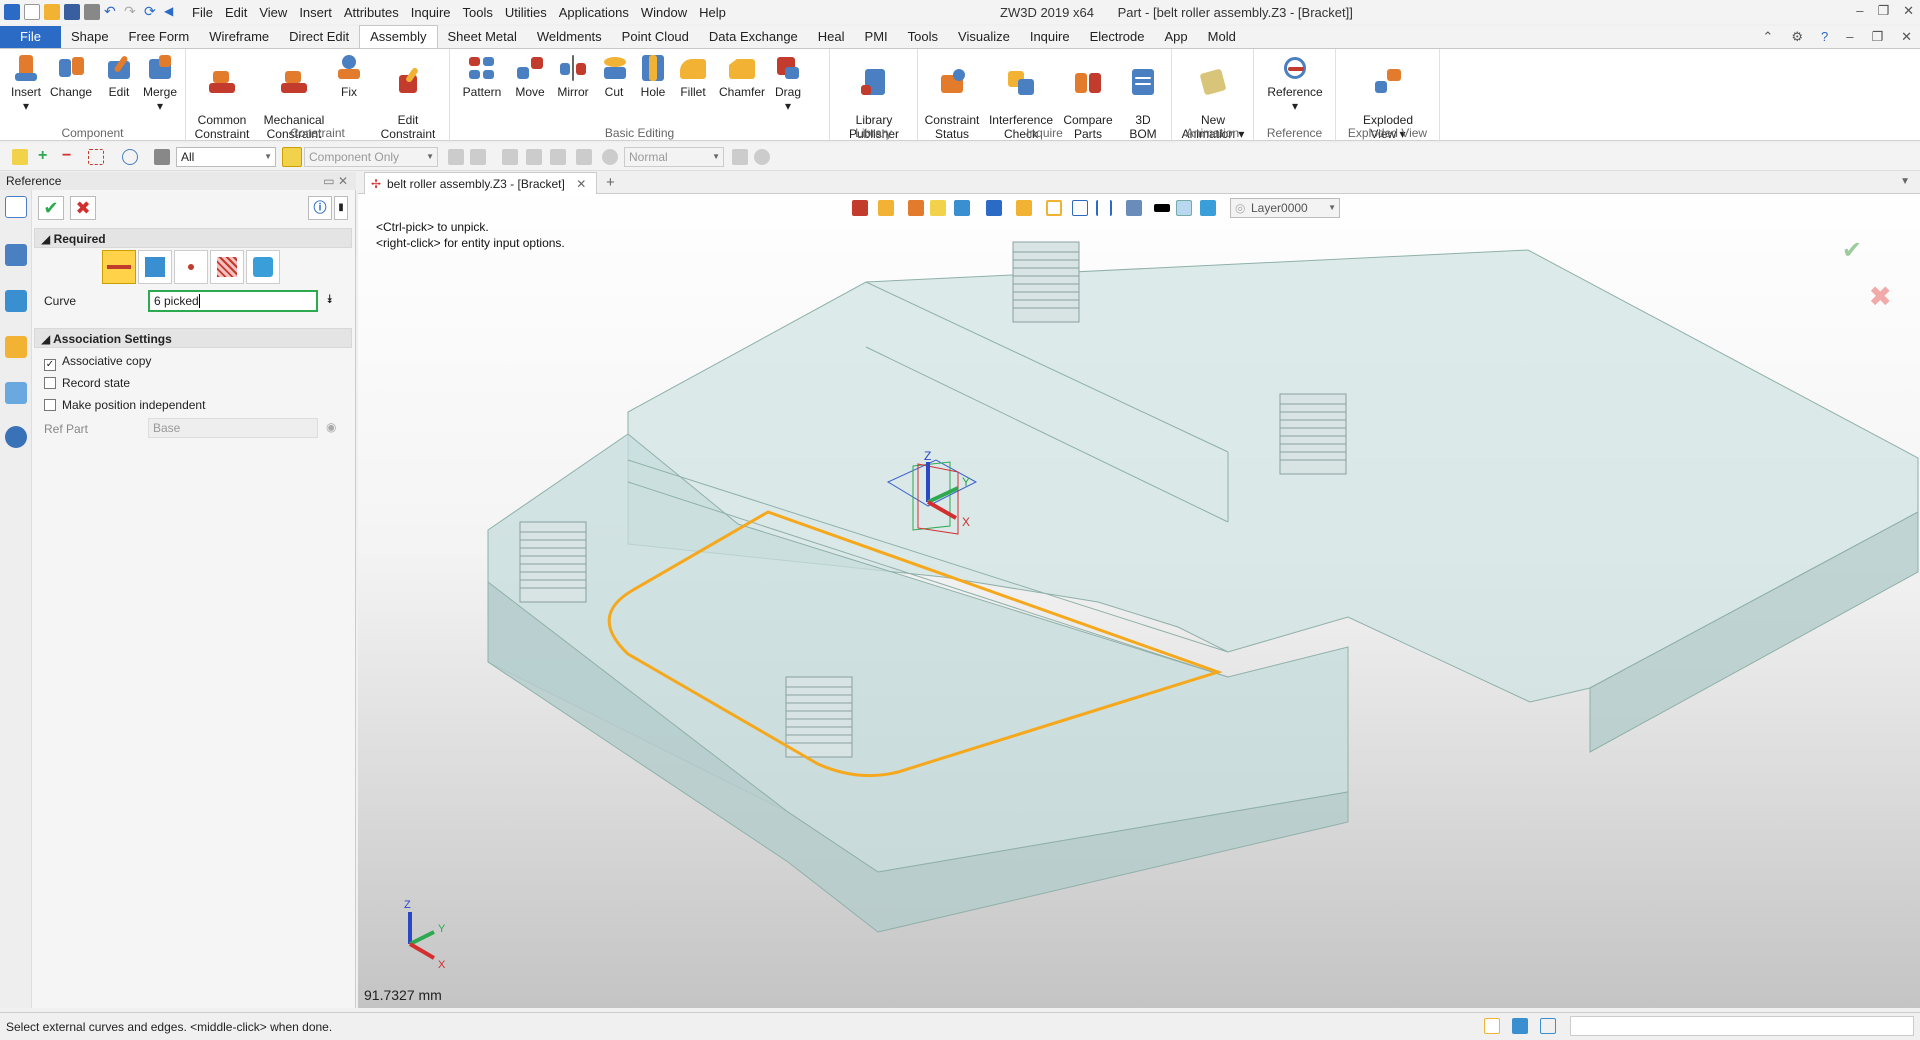  I want to click on menu-view: View, so click(273, 12).